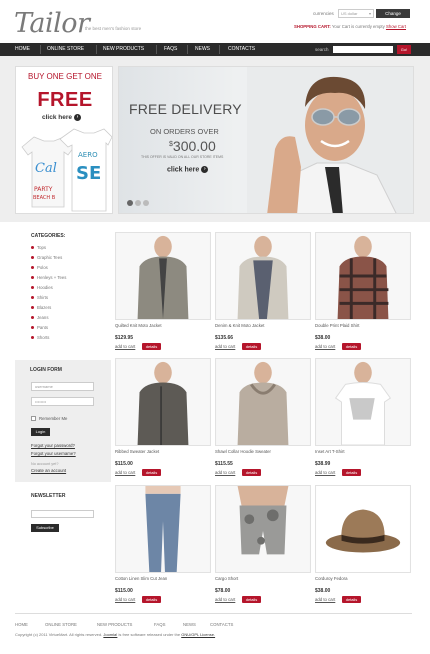 This screenshot has height=654, width=430. Describe the element at coordinates (363, 49) in the screenshot. I see `search-input` at that location.